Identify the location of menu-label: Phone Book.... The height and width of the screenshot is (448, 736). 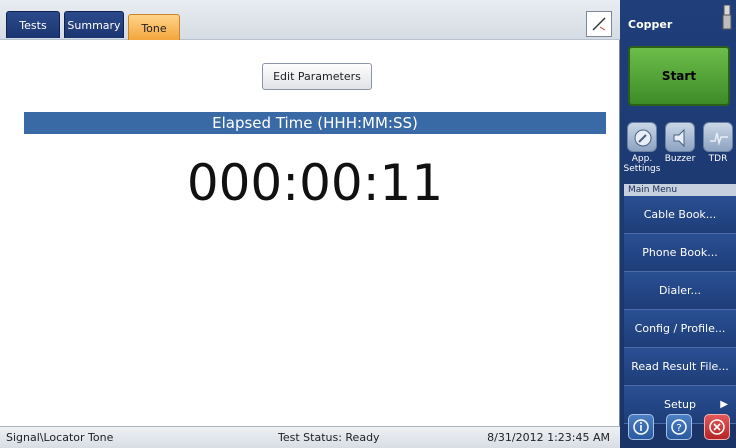
(680, 252).